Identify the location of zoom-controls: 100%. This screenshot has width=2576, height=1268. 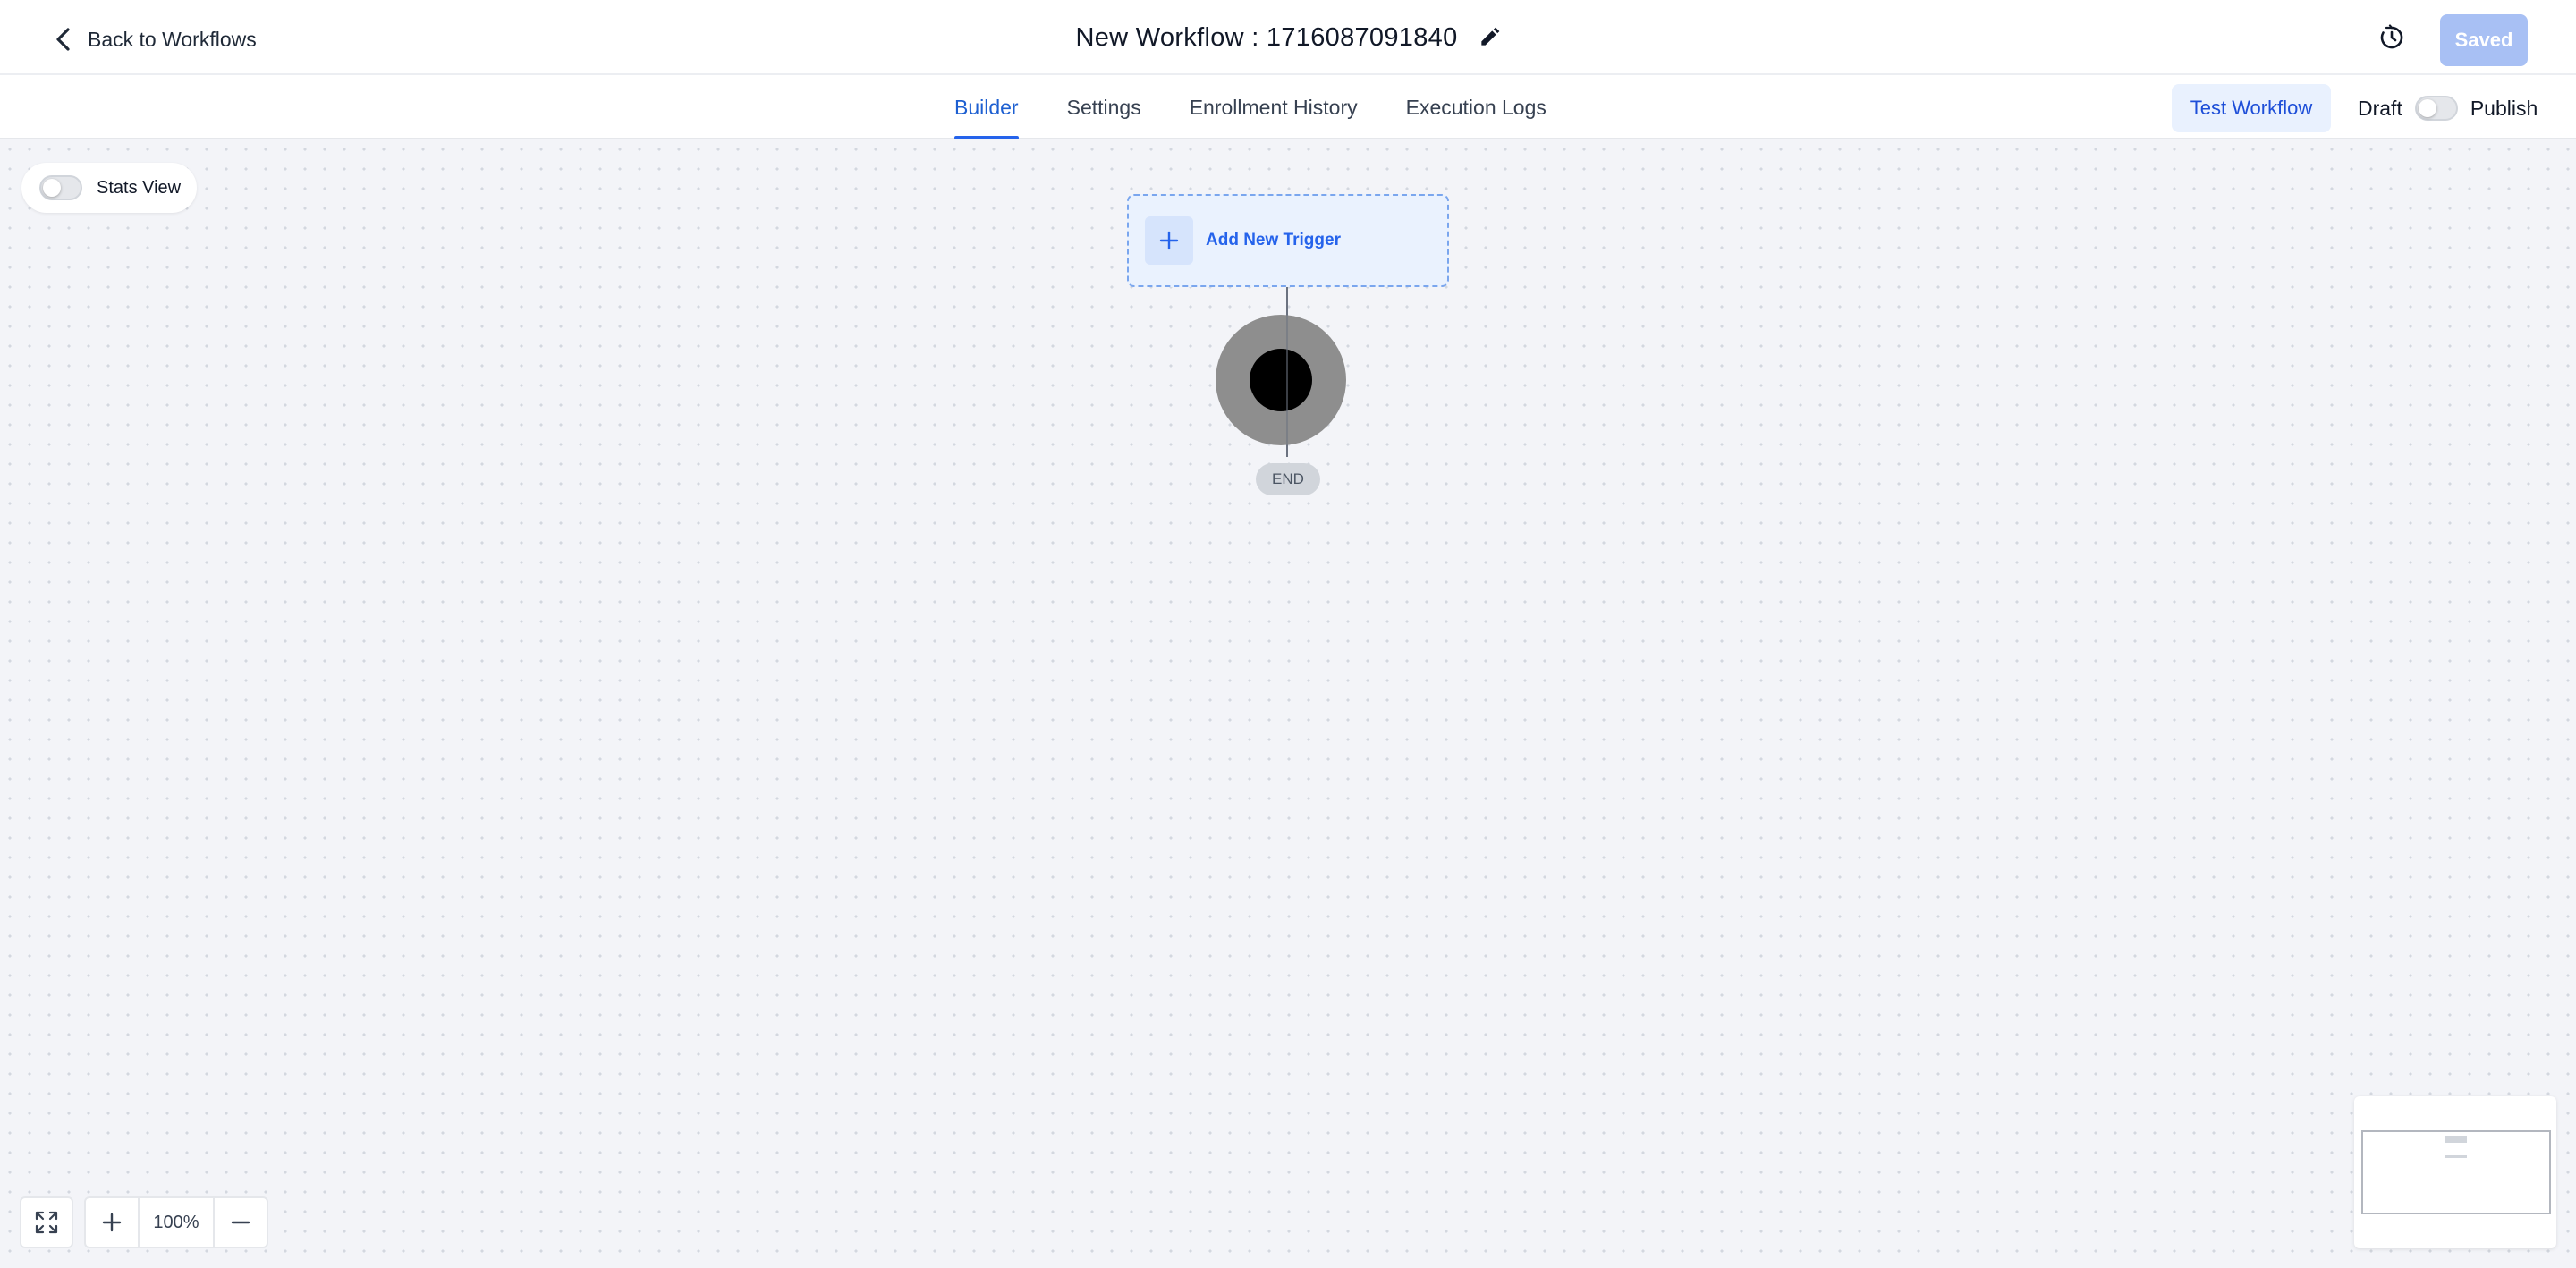
(176, 1222).